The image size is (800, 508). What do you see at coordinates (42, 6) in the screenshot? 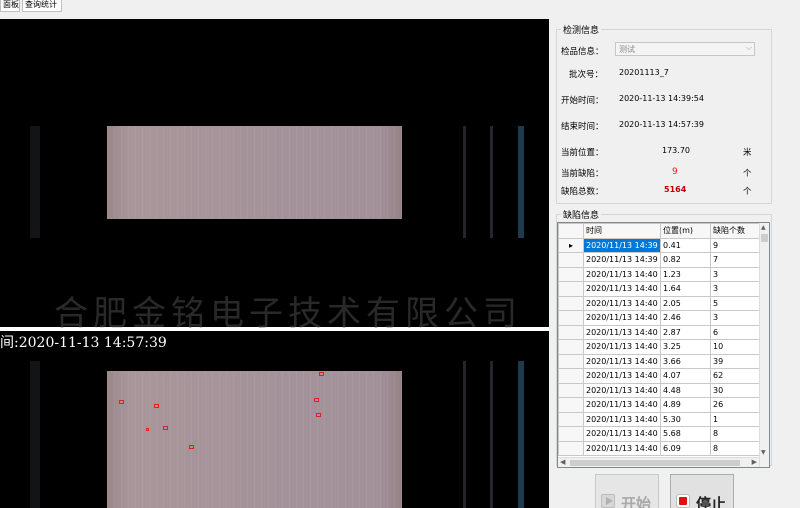
I see `tab-query-statistics: 查询统计` at bounding box center [42, 6].